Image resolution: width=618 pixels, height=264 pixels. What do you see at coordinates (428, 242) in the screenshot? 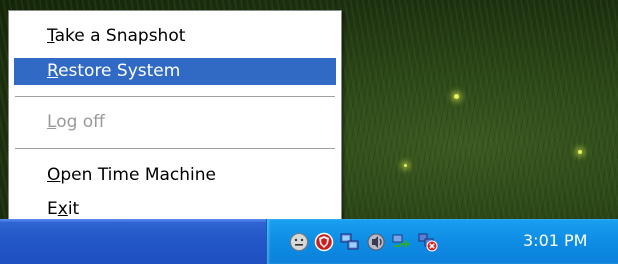
I see `network-disconnected-icon` at bounding box center [428, 242].